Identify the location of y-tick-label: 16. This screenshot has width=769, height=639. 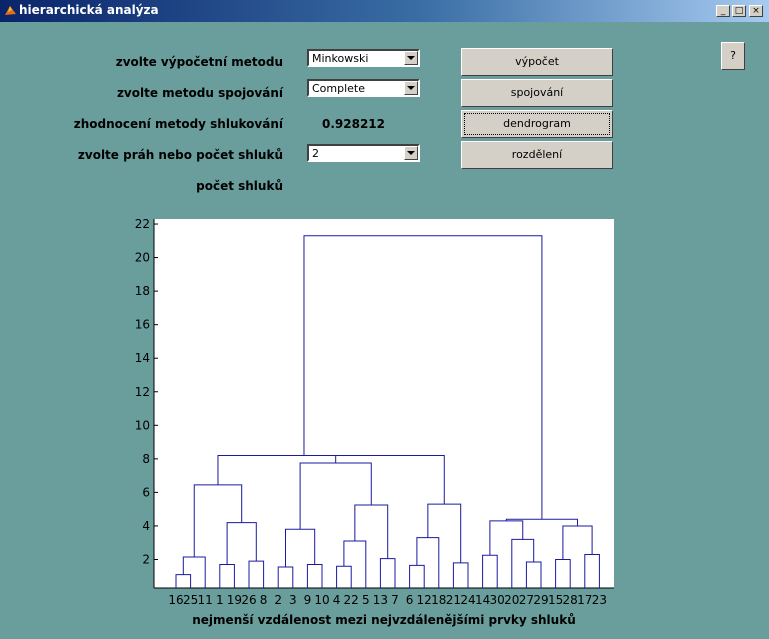
(142, 325).